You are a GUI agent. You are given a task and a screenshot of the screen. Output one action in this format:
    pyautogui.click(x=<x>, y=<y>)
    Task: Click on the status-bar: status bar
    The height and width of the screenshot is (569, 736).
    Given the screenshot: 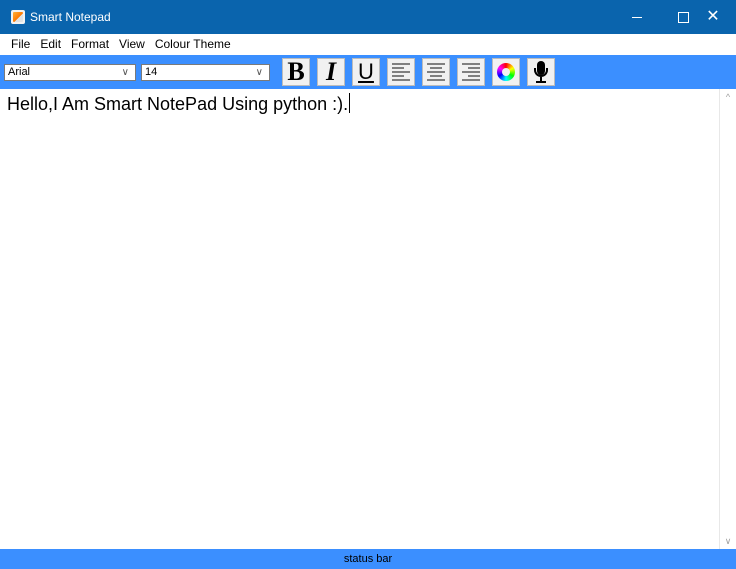 What is the action you would take?
    pyautogui.click(x=368, y=559)
    